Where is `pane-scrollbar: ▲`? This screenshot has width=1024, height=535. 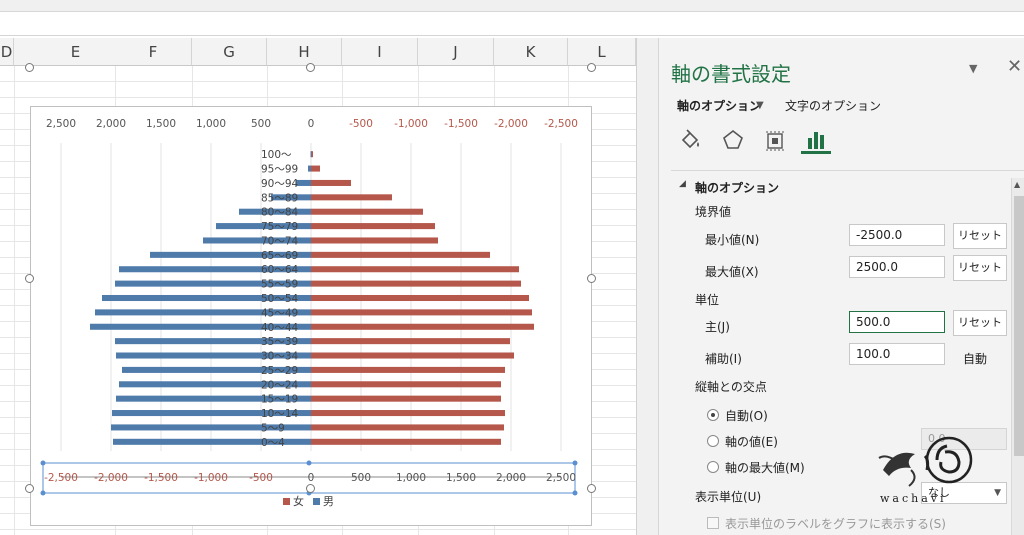 pane-scrollbar: ▲ is located at coordinates (1017, 356).